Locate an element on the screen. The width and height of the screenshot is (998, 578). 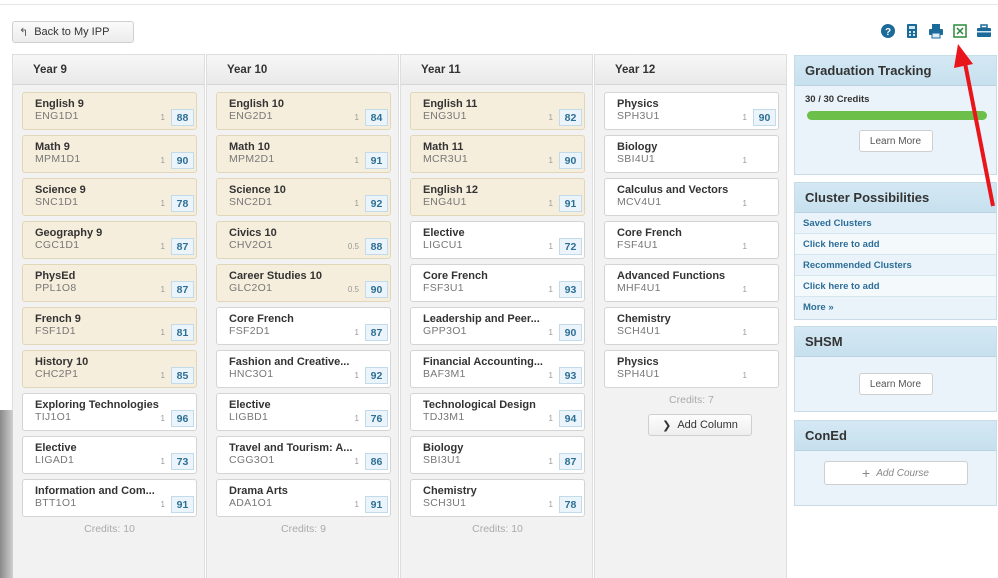
course-card: Financial Accounting... BAF3M1 1 93 is located at coordinates (497, 369).